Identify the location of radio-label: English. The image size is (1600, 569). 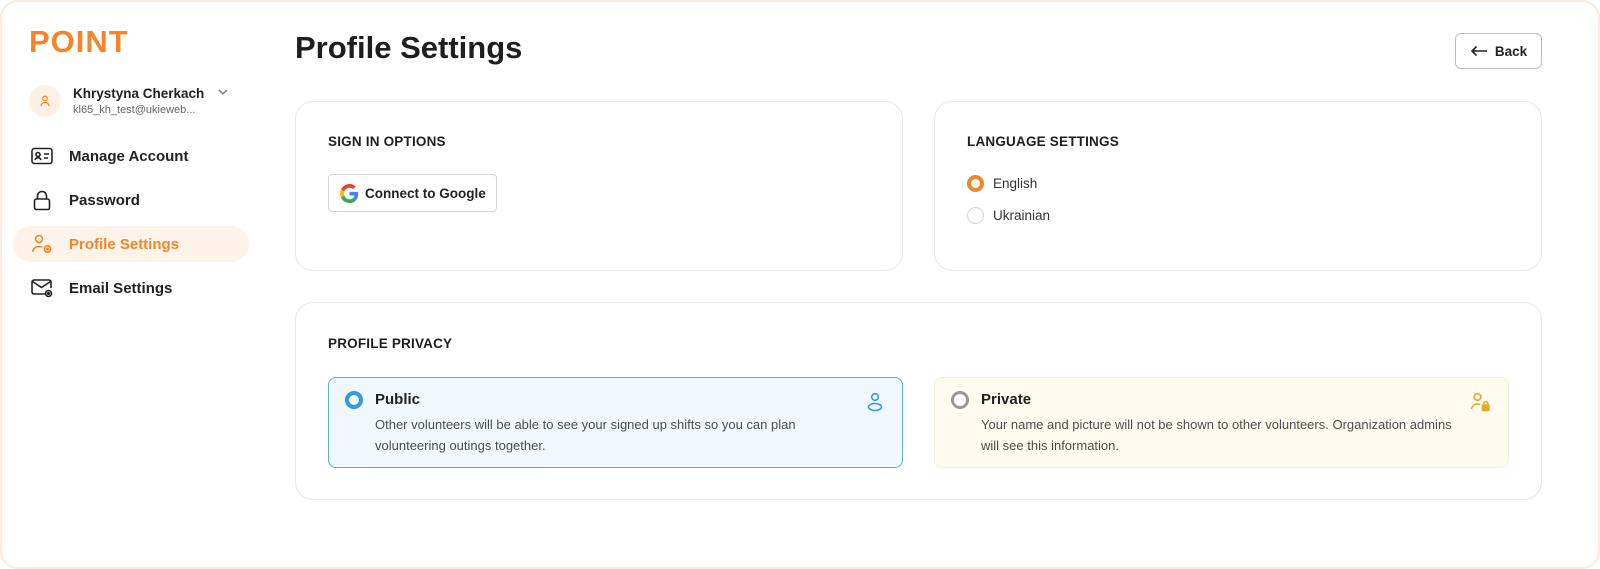
(1015, 183).